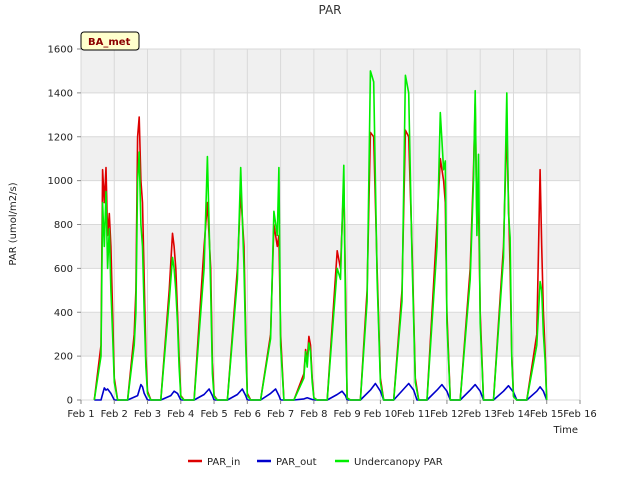 The width and height of the screenshot is (640, 480). What do you see at coordinates (398, 462) in the screenshot?
I see `legend-label: Undercanopy PAR` at bounding box center [398, 462].